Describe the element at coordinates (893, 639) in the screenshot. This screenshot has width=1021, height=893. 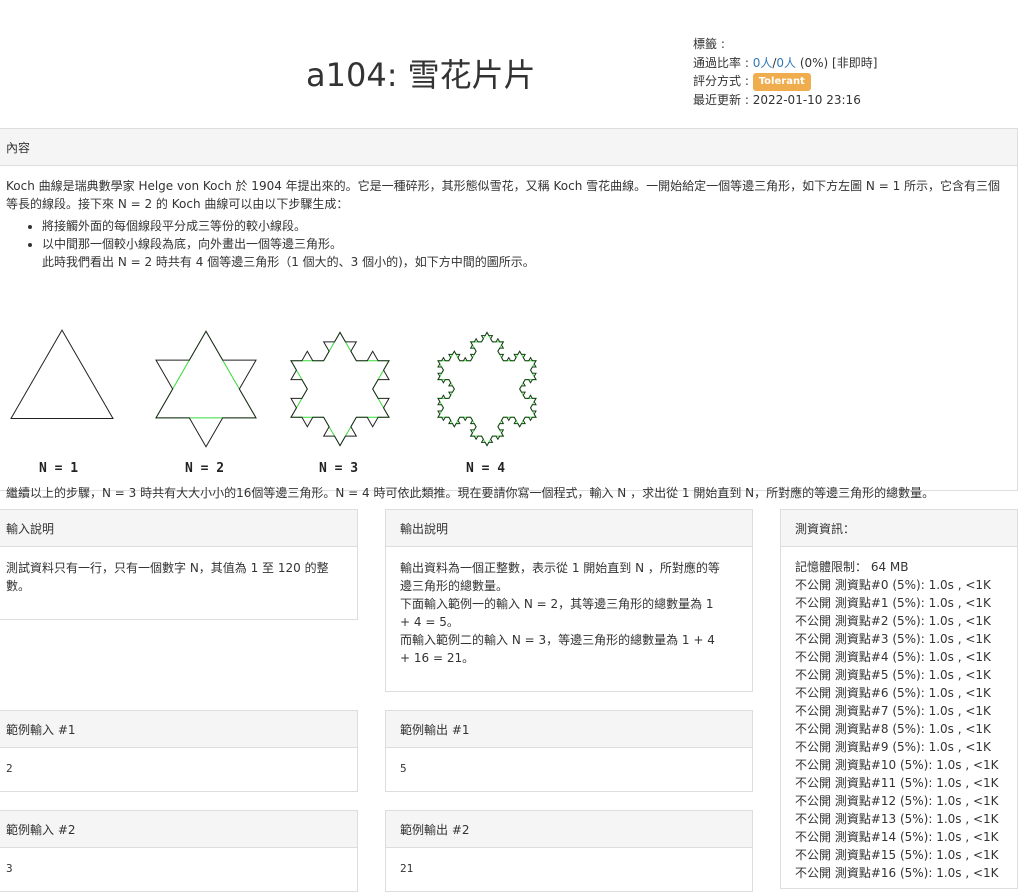
I see `testcase-row: 不公開 測資點#3 (5%): 1.0s , <1K` at that location.